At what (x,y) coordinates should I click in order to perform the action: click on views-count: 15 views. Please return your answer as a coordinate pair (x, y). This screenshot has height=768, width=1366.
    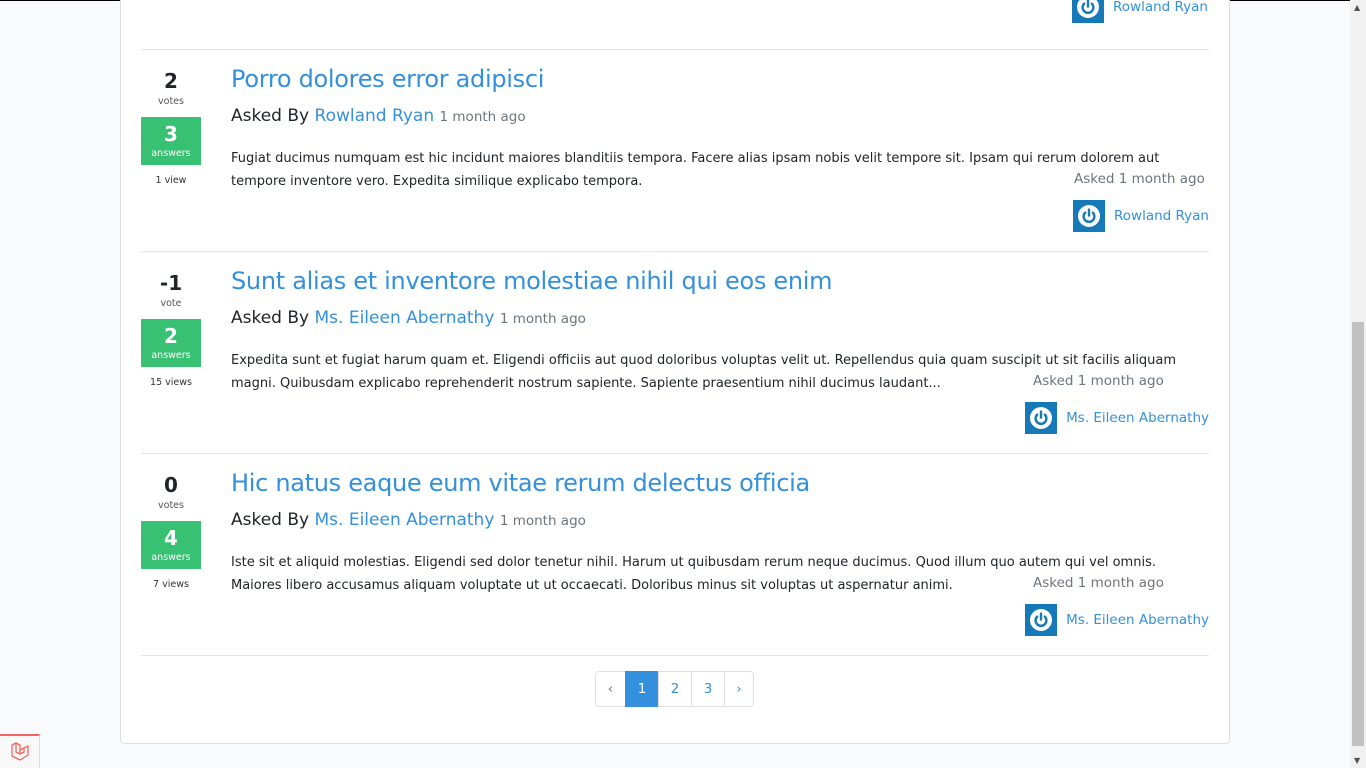
    Looking at the image, I should click on (171, 382).